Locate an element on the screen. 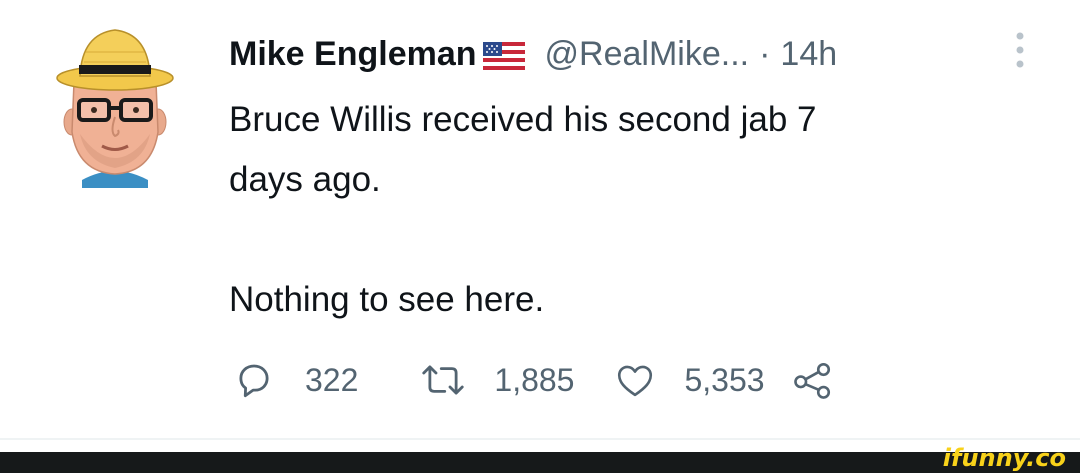 The image size is (1080, 473). tweet-header: Mike Engleman @RealMike... · 14h is located at coordinates (533, 54).